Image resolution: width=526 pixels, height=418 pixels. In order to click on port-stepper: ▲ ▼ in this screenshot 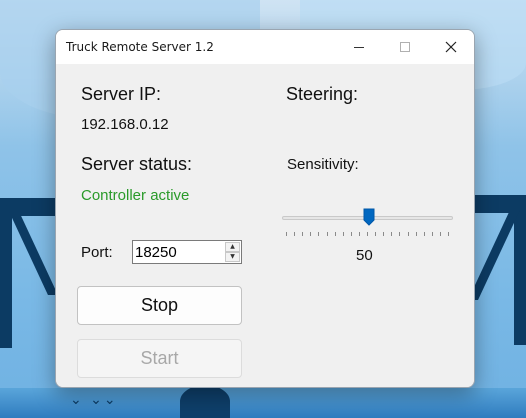, I will do `click(187, 252)`.